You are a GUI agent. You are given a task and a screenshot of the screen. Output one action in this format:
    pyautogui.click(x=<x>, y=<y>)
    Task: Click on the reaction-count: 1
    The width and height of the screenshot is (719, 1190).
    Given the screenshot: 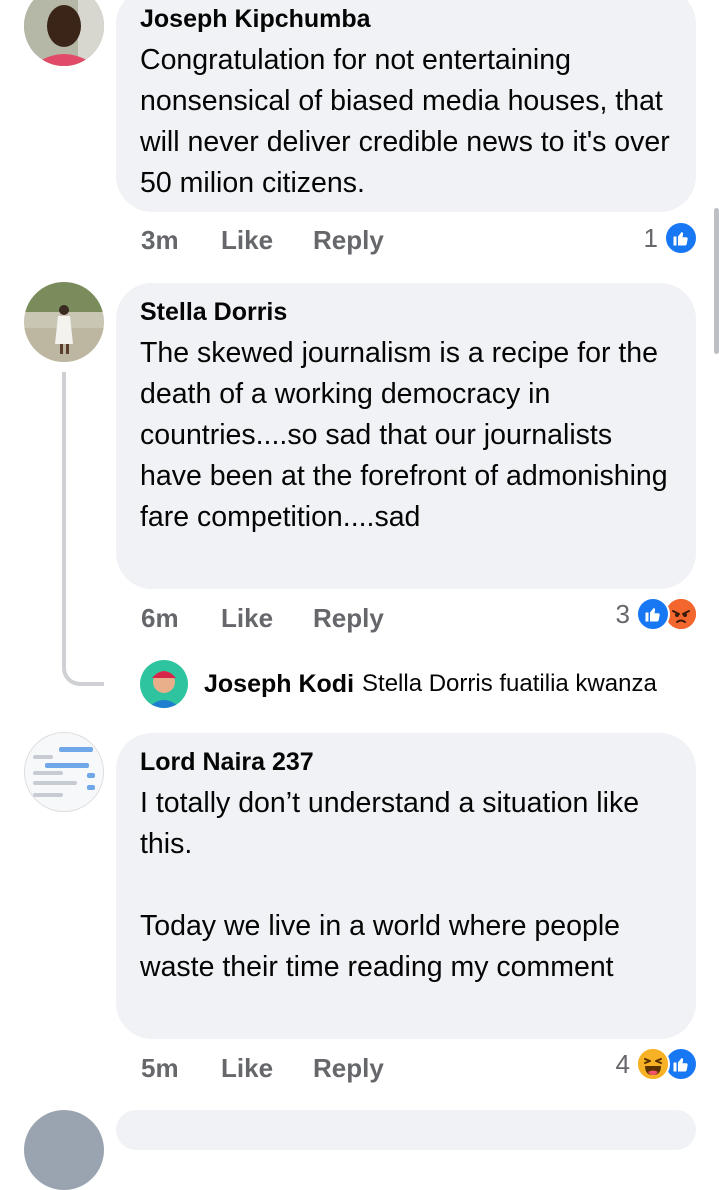 What is the action you would take?
    pyautogui.click(x=650, y=237)
    